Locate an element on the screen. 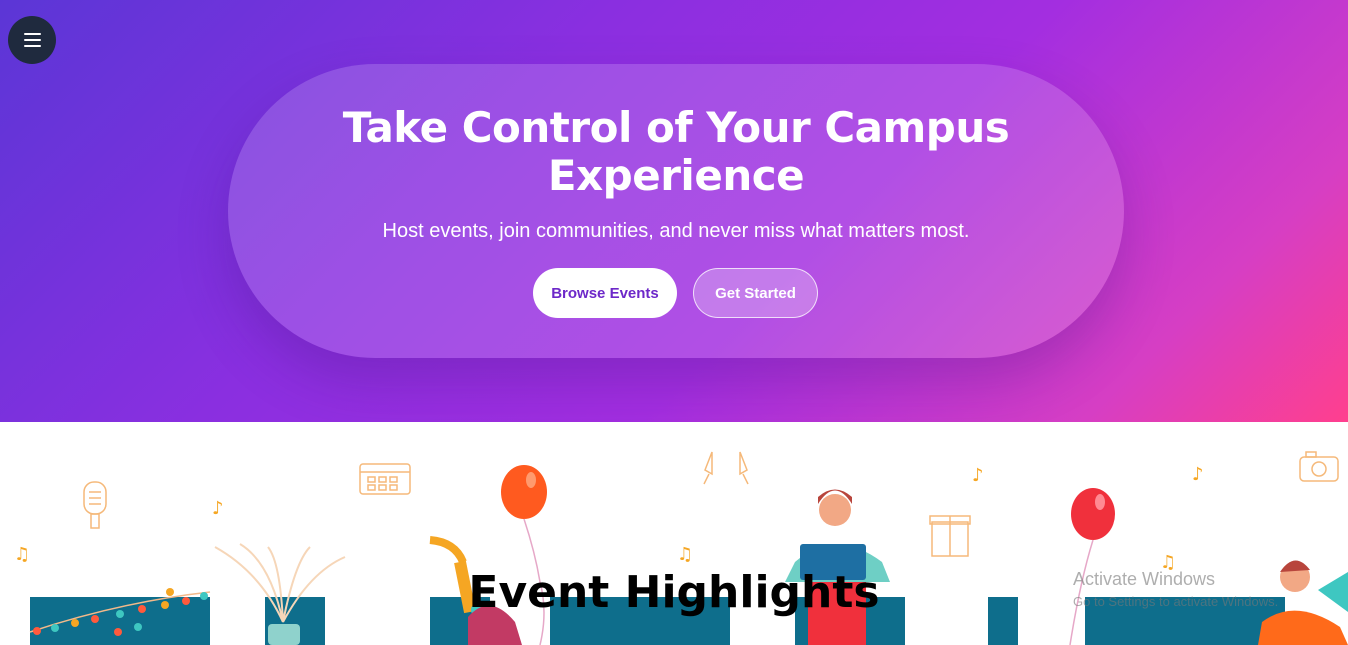 The width and height of the screenshot is (1348, 645). windows-watermark-title: Activate Windows is located at coordinates (1144, 579).